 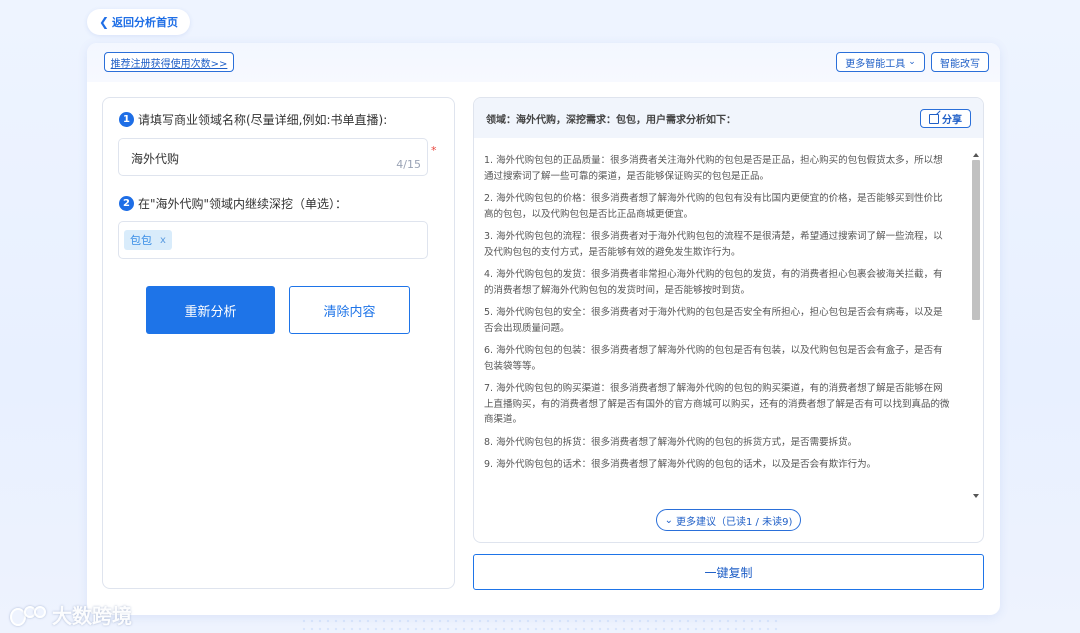 I want to click on required-mark: *, so click(x=434, y=150).